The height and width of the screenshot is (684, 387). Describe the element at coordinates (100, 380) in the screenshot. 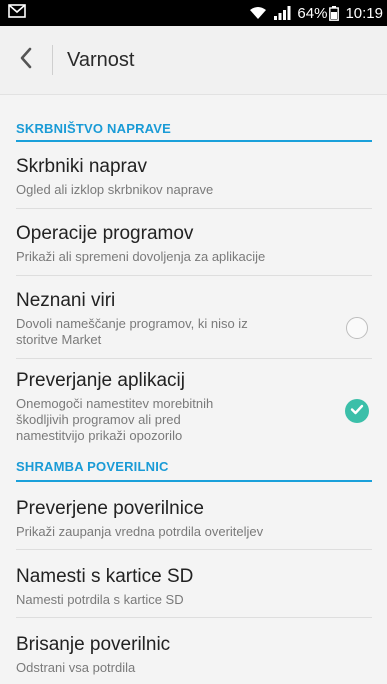

I see `item-title: Preverjanje aplikacij` at that location.